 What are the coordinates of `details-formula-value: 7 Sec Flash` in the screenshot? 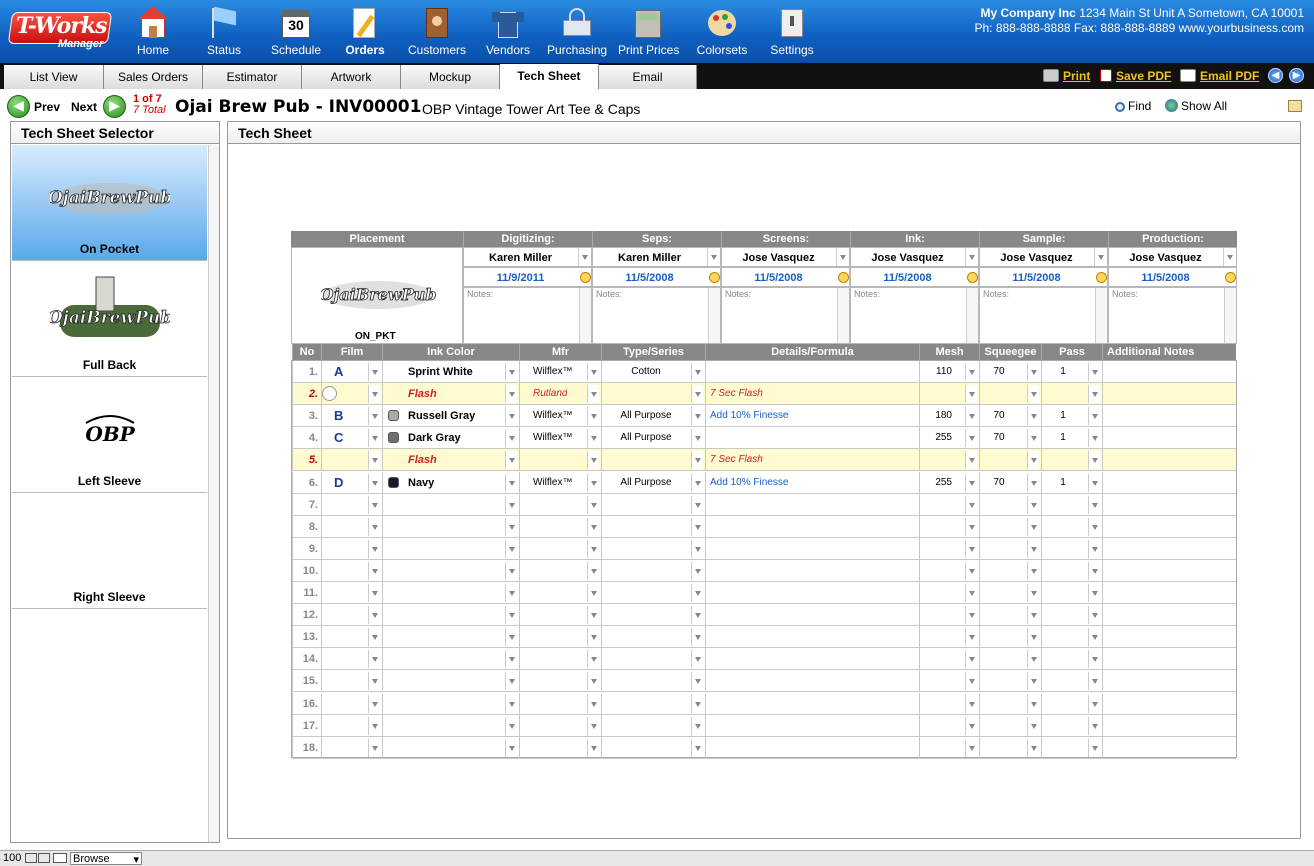 It's located at (736, 393).